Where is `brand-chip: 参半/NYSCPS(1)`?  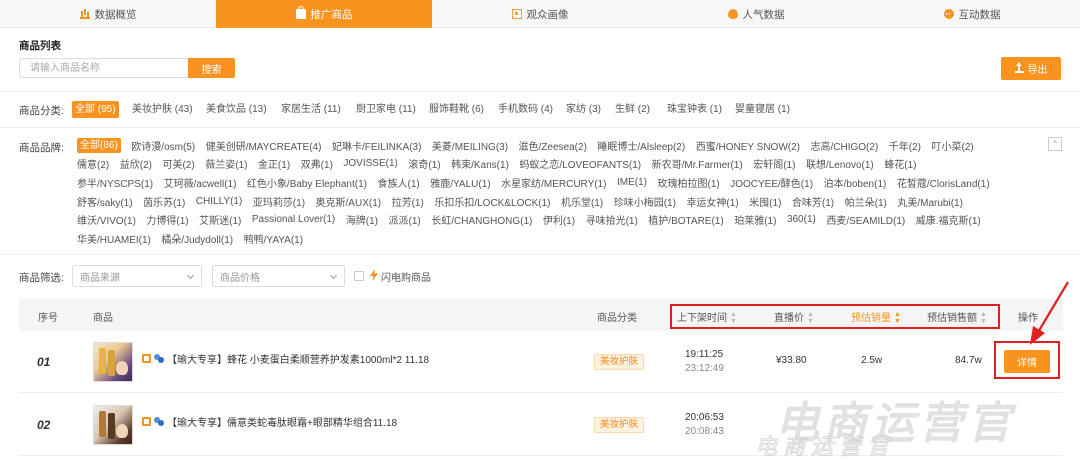 brand-chip: 参半/NYSCPS(1) is located at coordinates (115, 182).